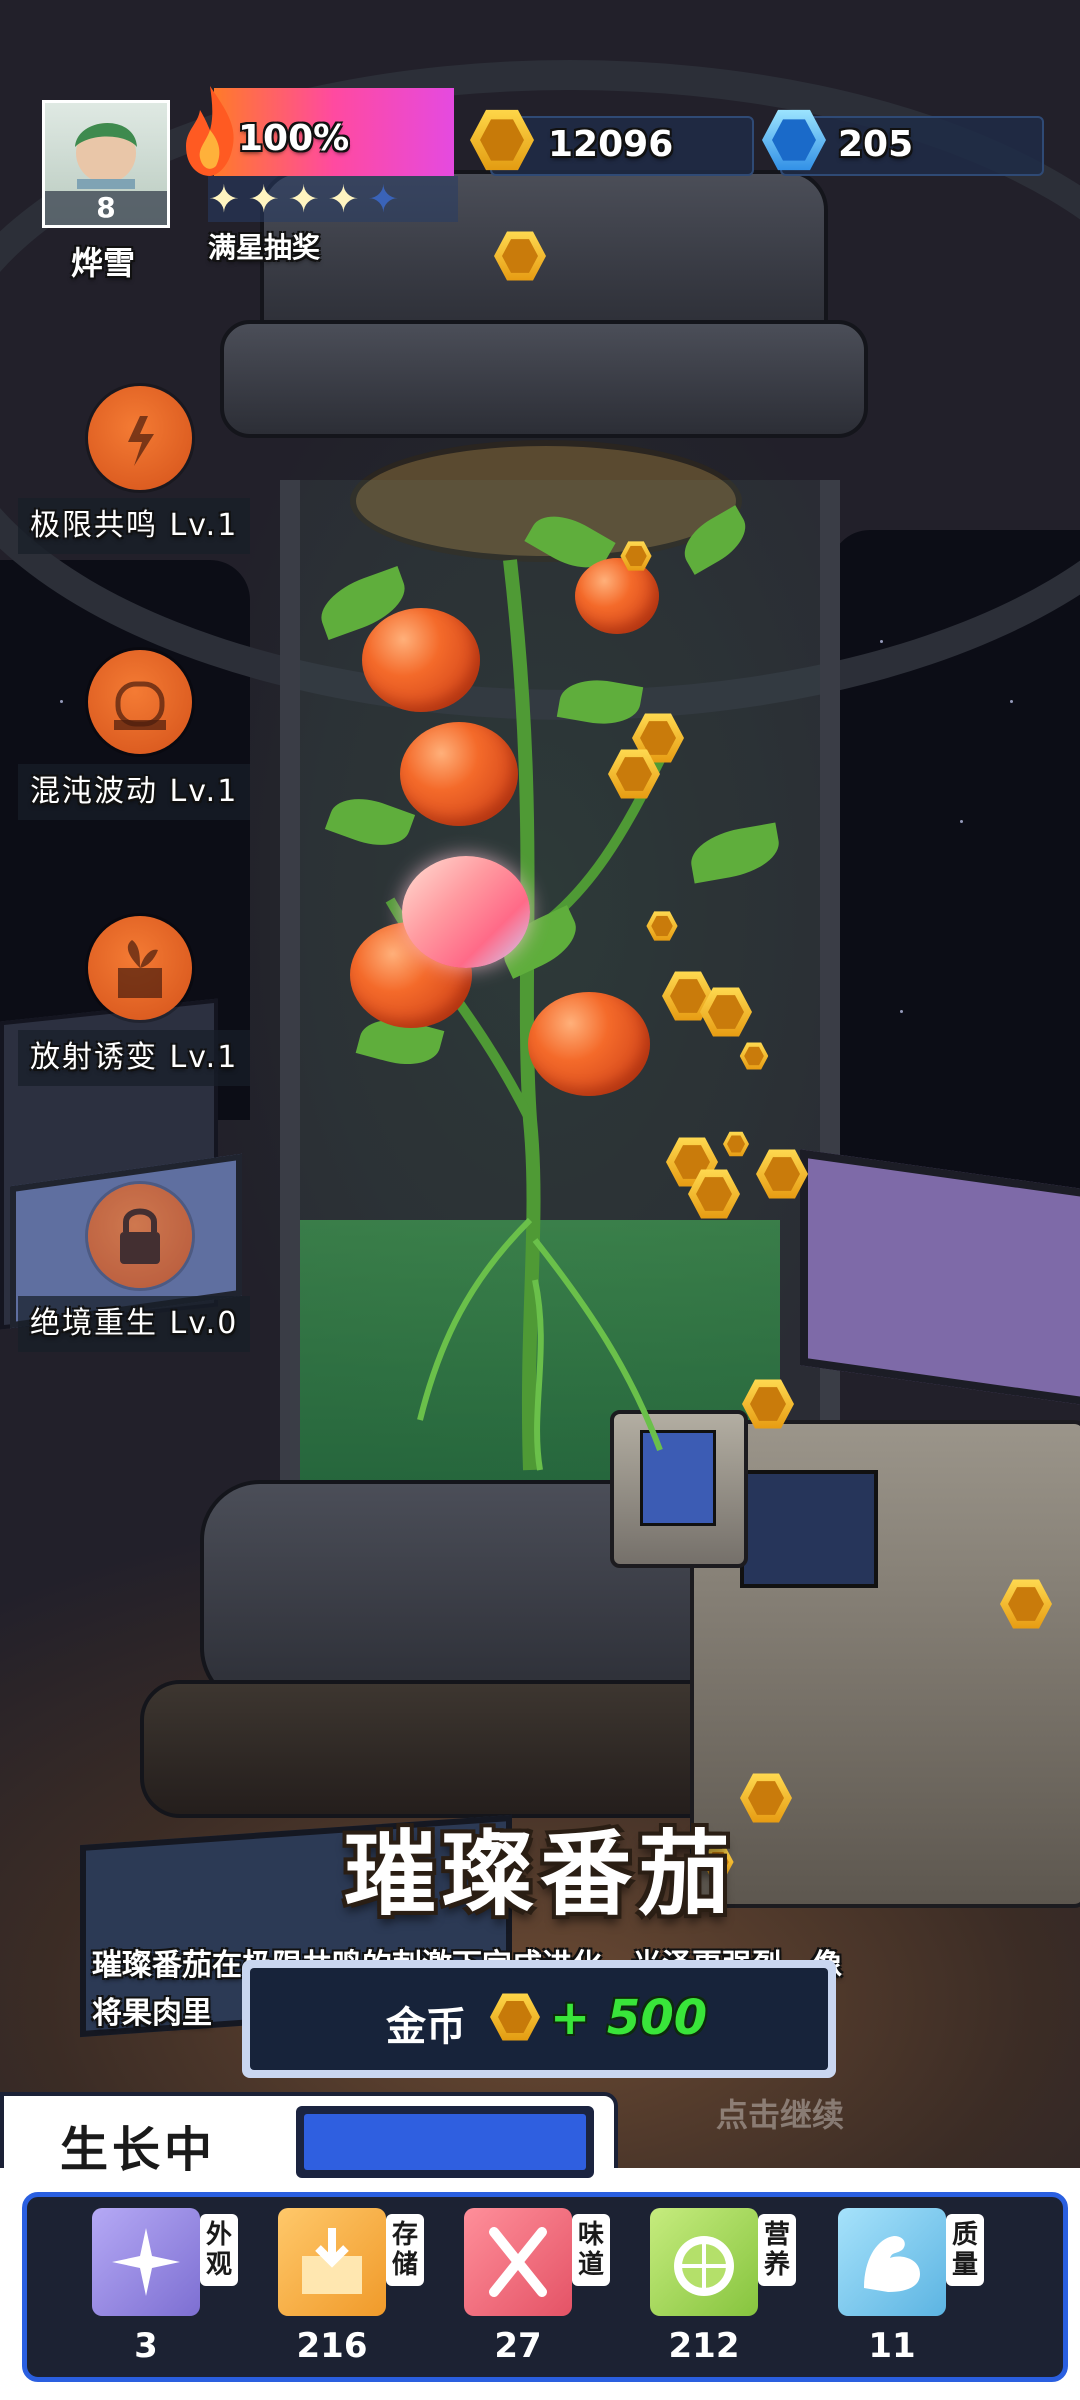 Image resolution: width=1080 pixels, height=2400 pixels. What do you see at coordinates (539, 1874) in the screenshot?
I see `plant-name-title: 璀璨番茄` at bounding box center [539, 1874].